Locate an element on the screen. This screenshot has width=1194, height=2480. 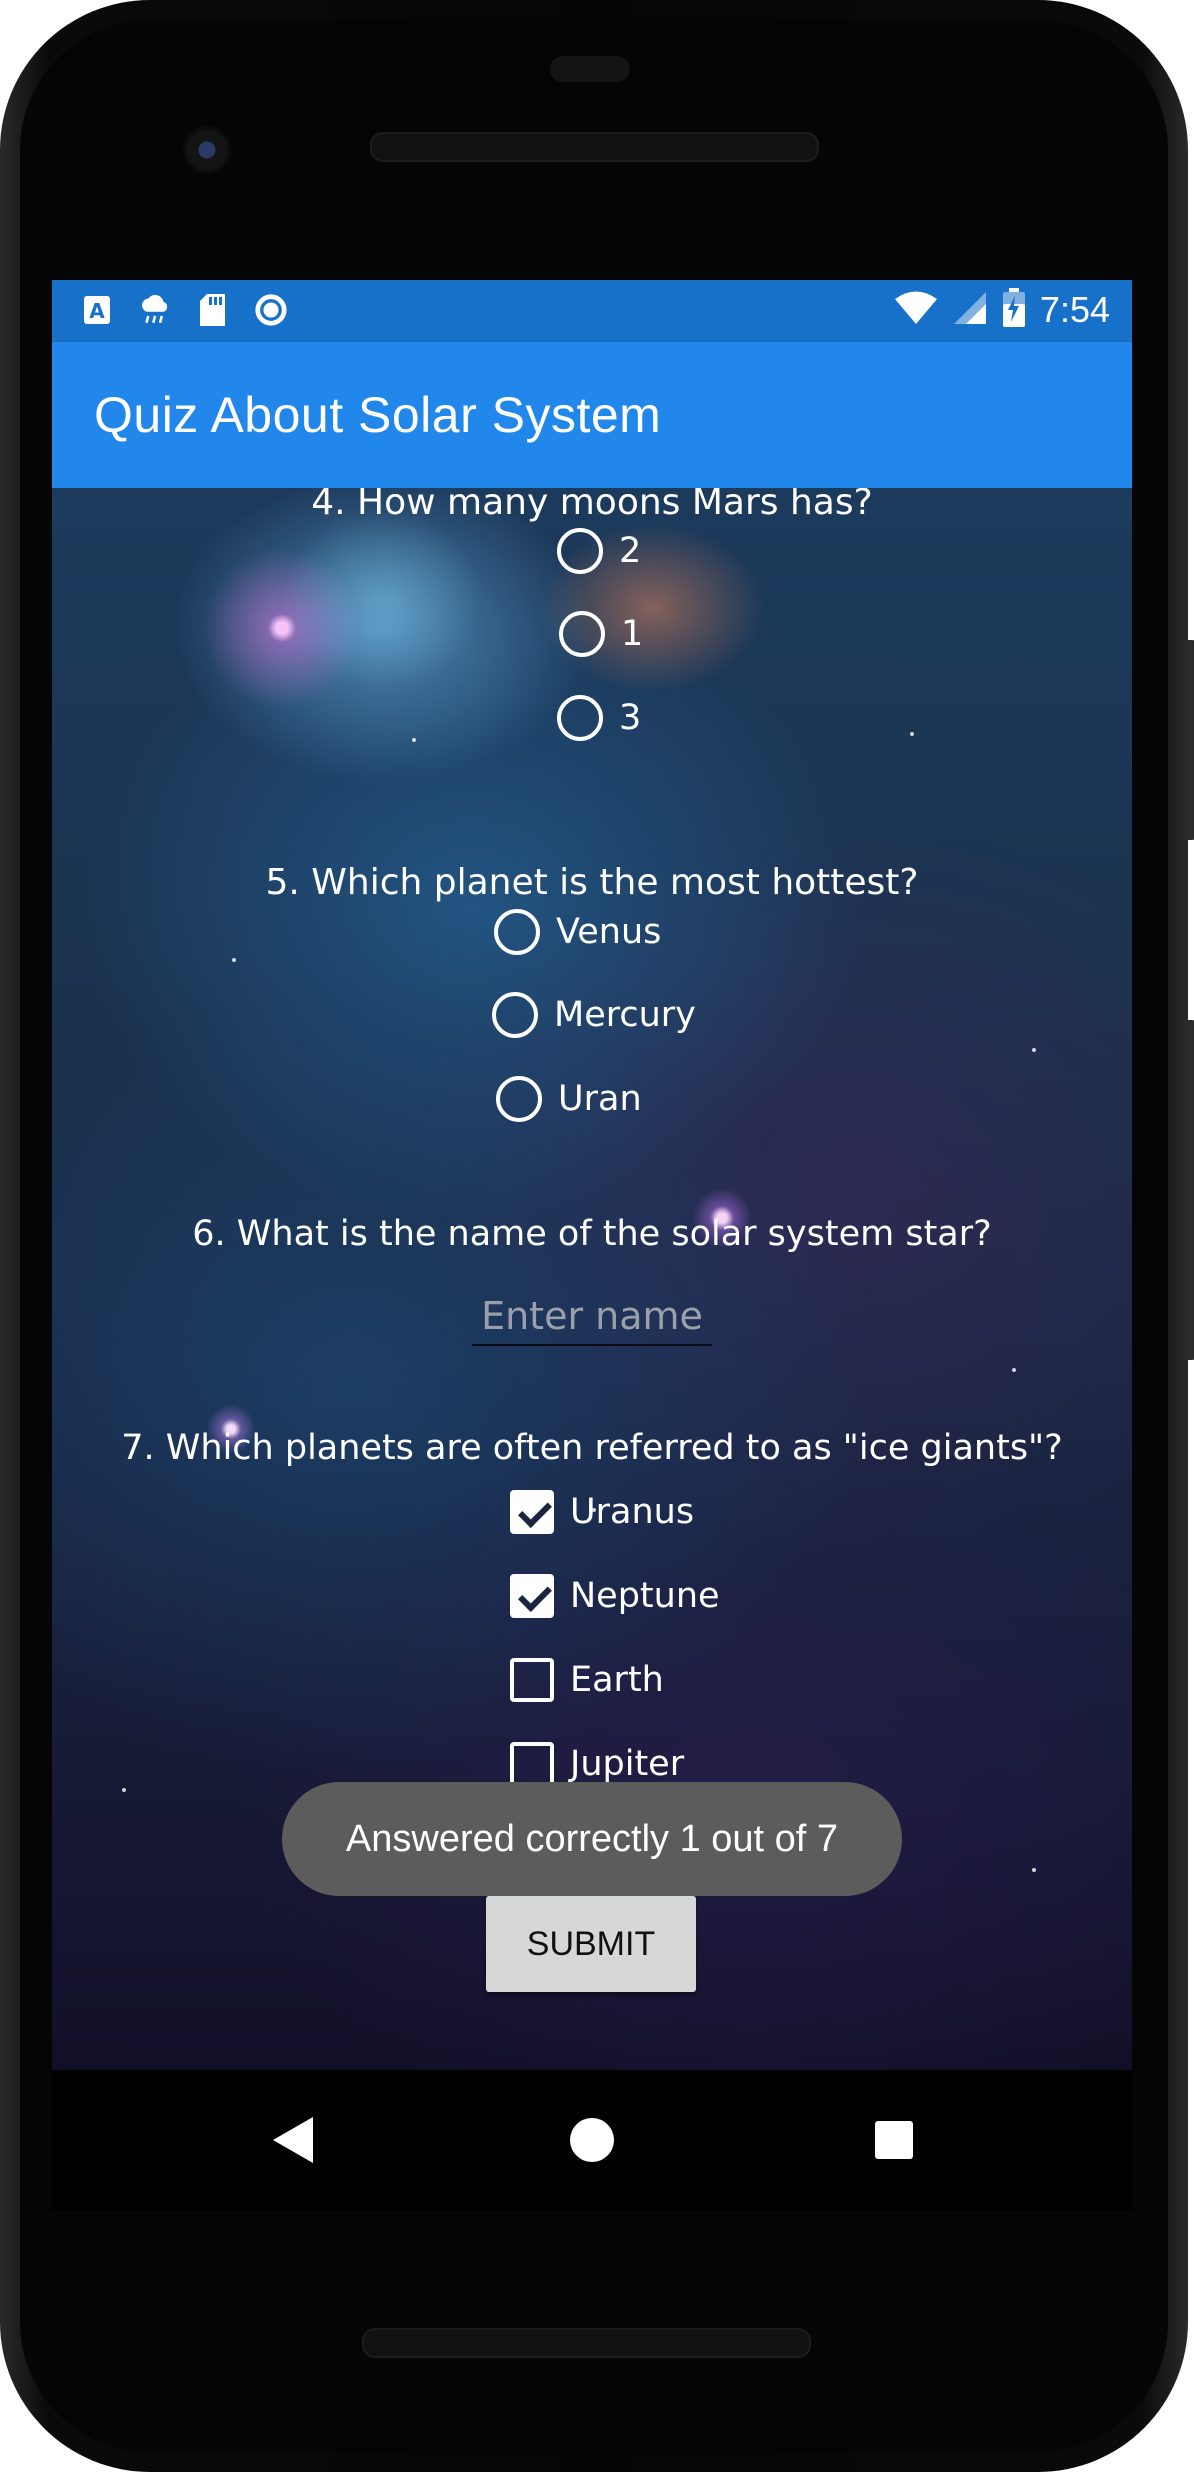
option-label: Uran is located at coordinates (600, 1099).